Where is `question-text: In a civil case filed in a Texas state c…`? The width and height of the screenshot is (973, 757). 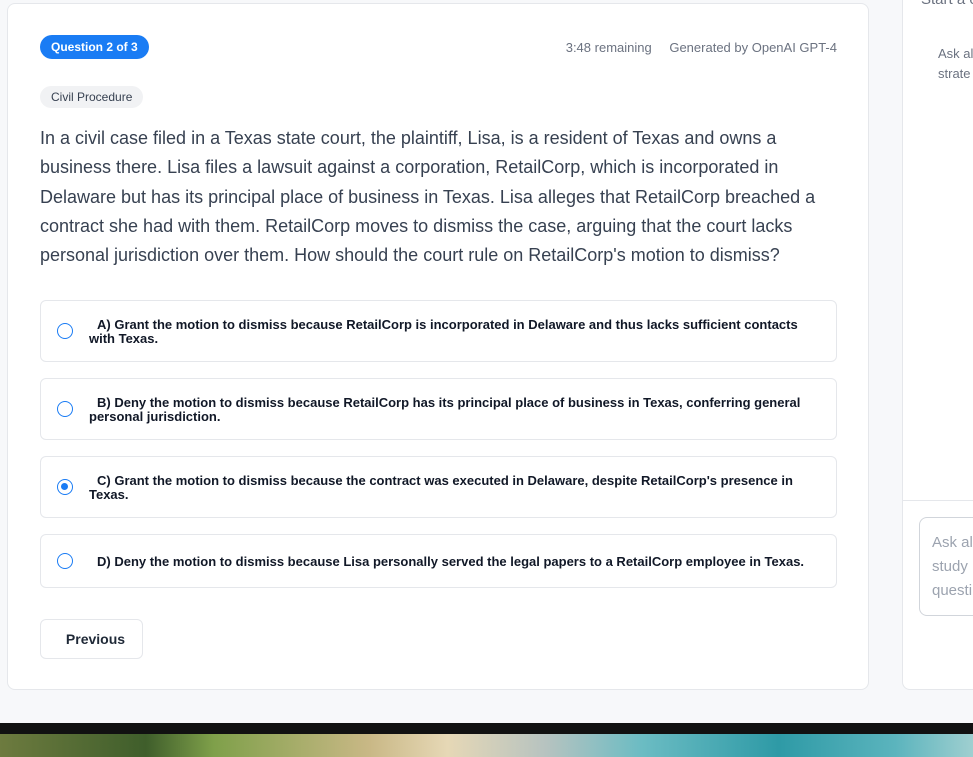
question-text: In a civil case filed in a Texas state c… is located at coordinates (428, 197).